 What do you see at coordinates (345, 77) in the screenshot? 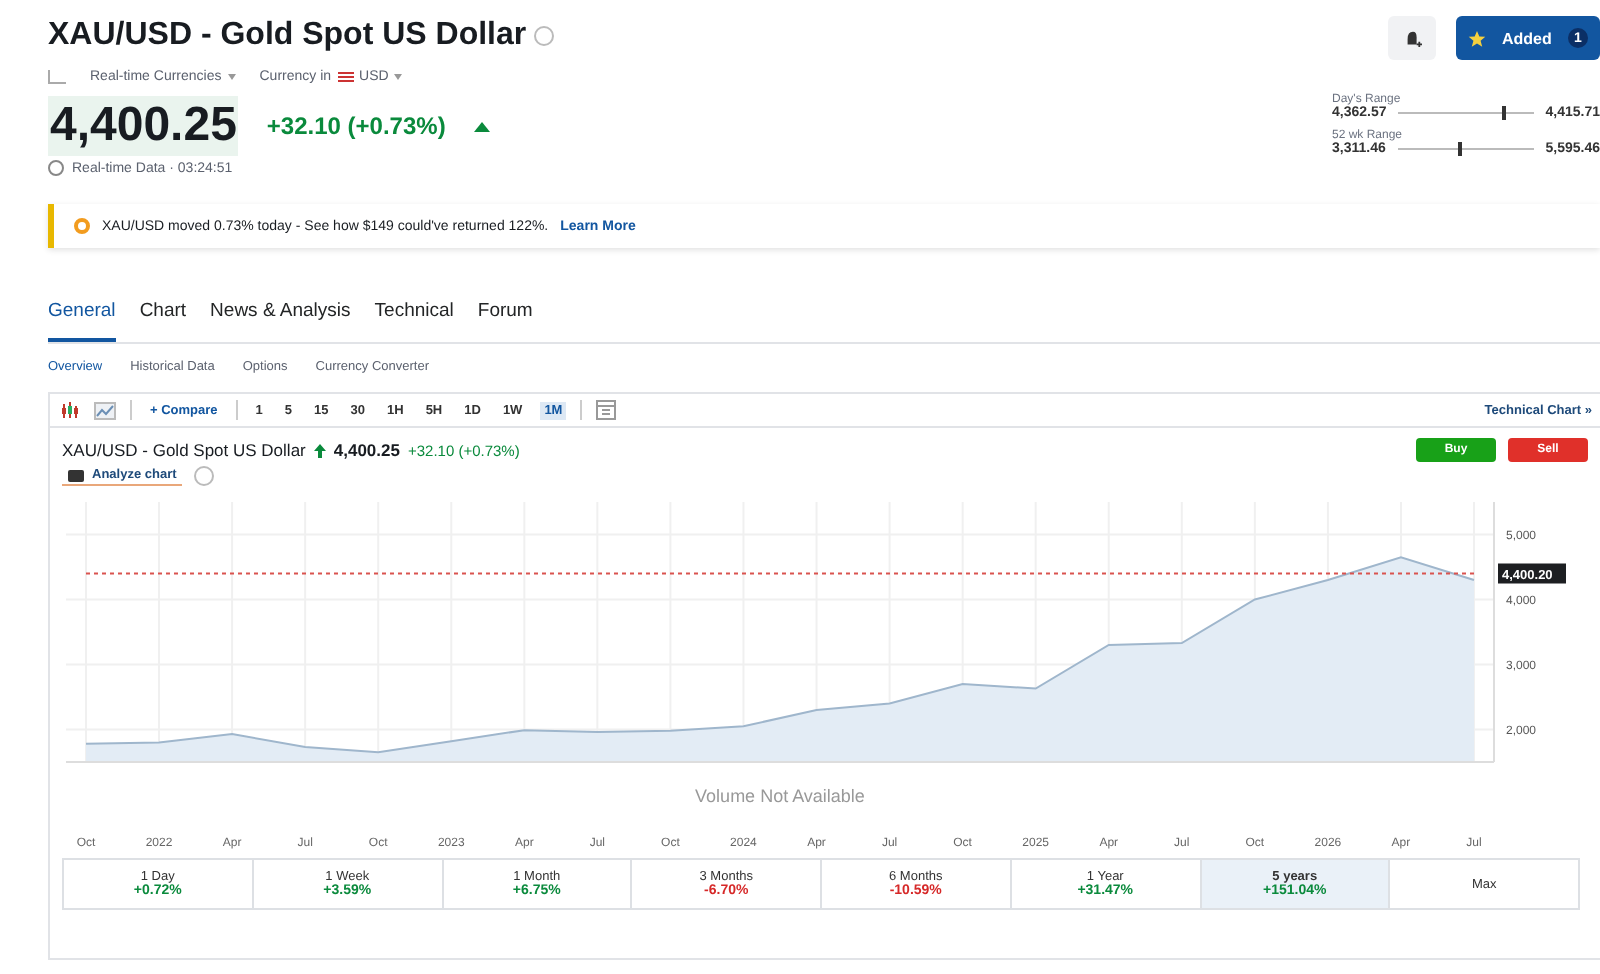
I see `flag-icon` at bounding box center [345, 77].